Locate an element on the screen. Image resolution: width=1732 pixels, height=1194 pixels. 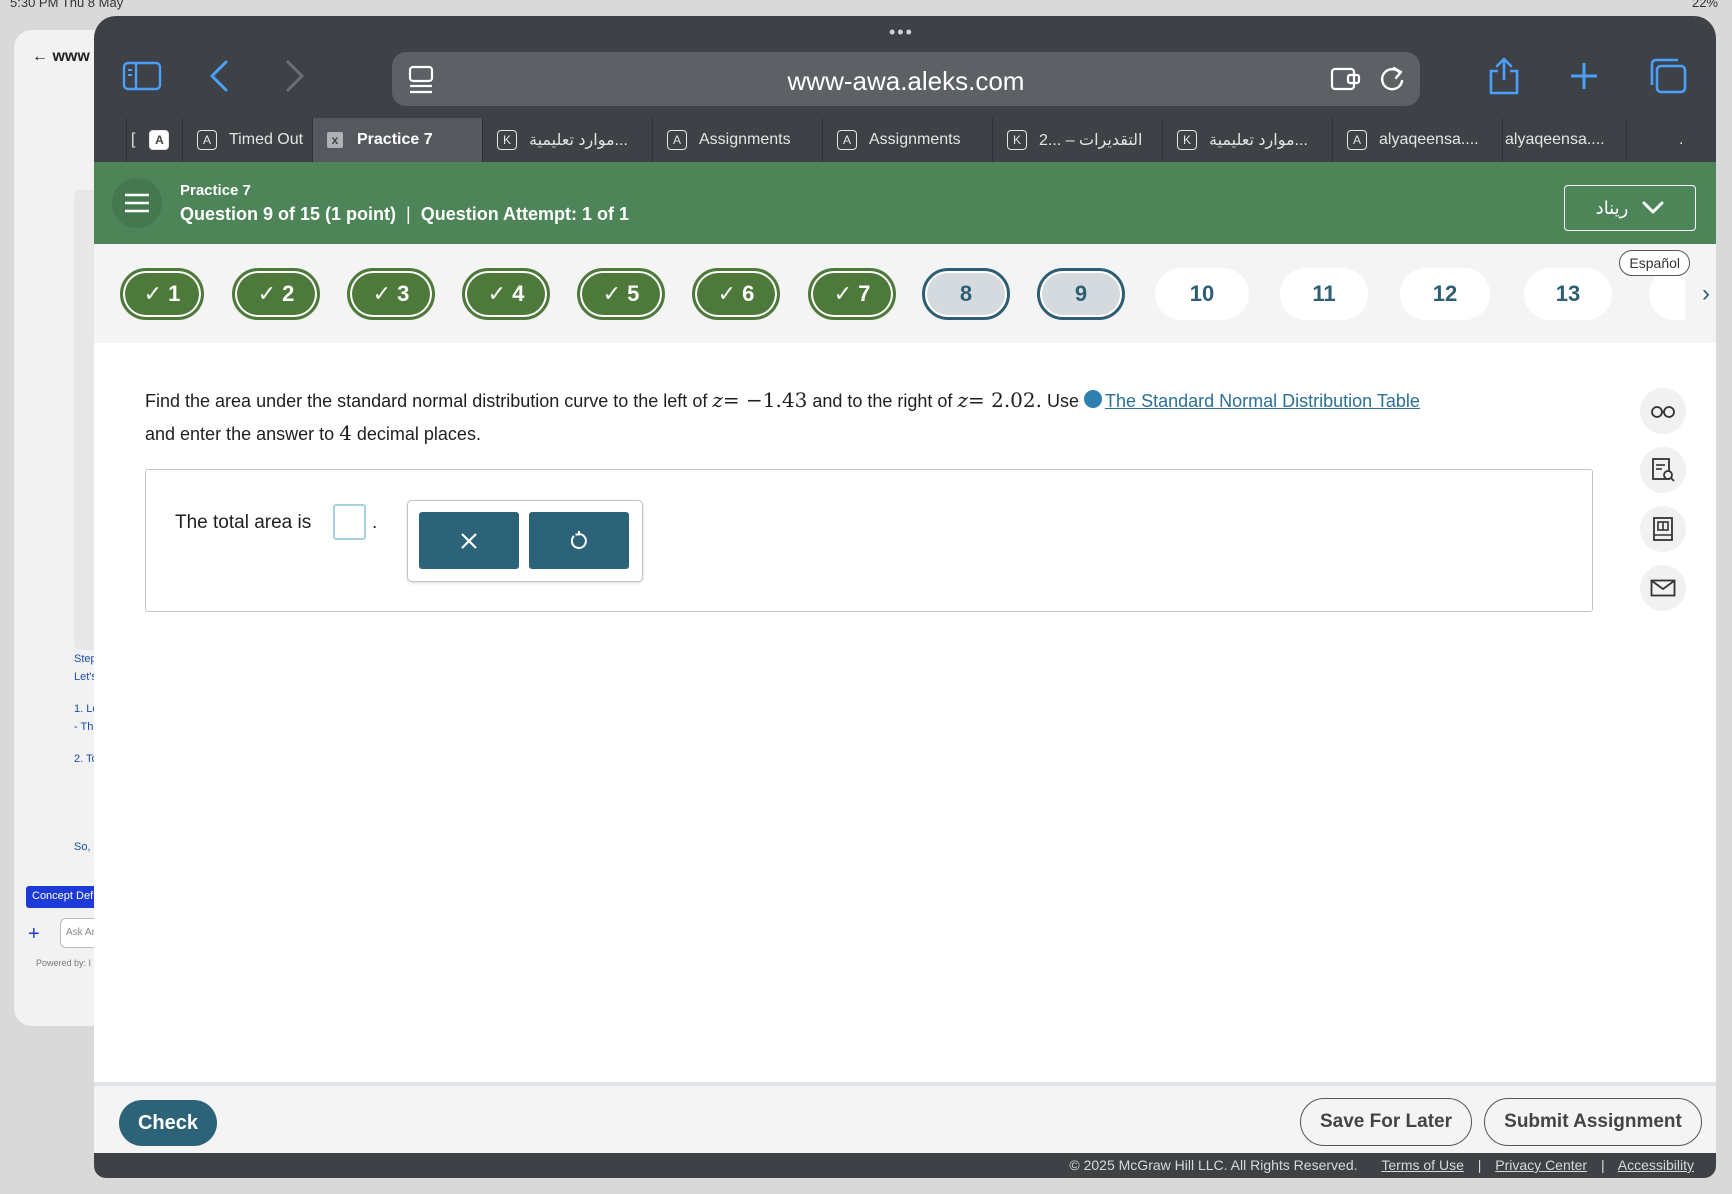
mail-icon is located at coordinates (1663, 588).